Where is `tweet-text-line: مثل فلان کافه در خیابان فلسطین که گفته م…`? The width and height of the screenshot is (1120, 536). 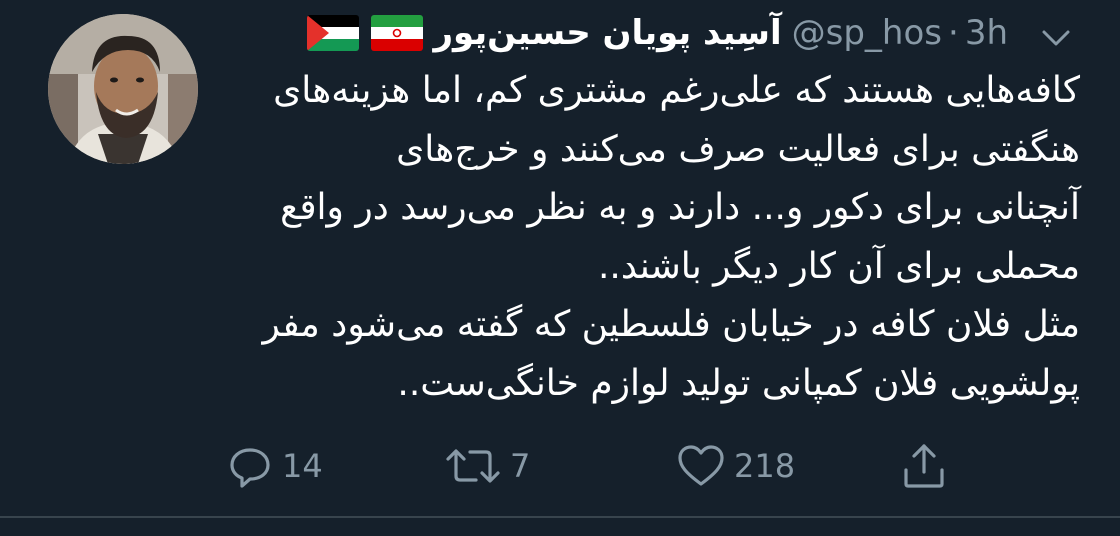 tweet-text-line: مثل فلان کافه در خیابان فلسطین که گفته م… is located at coordinates (671, 325).